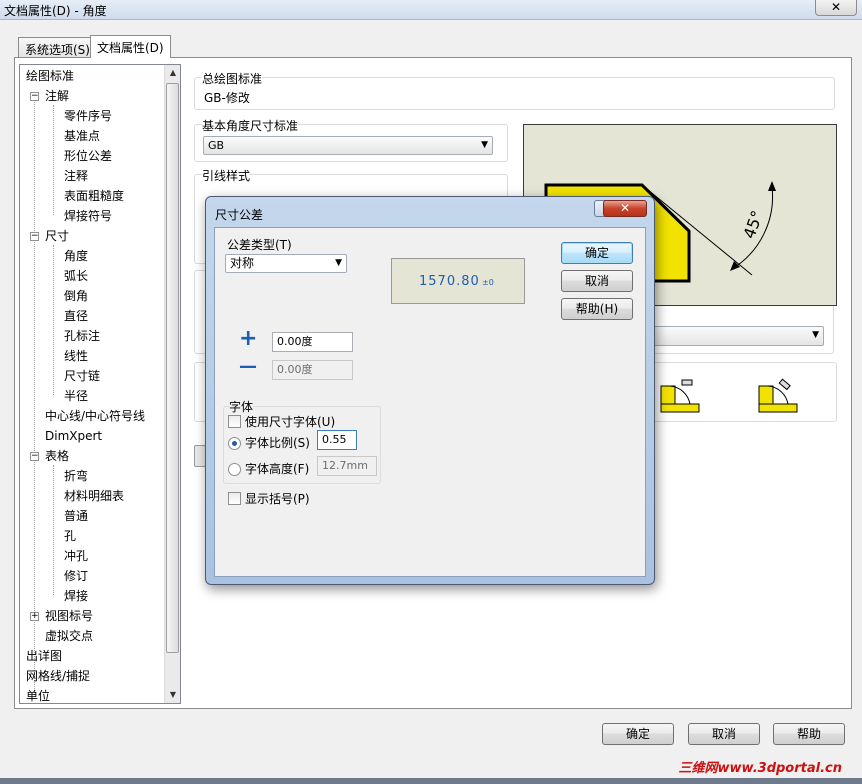  I want to click on tolerance-preview: 1570.80 ±0, so click(458, 281).